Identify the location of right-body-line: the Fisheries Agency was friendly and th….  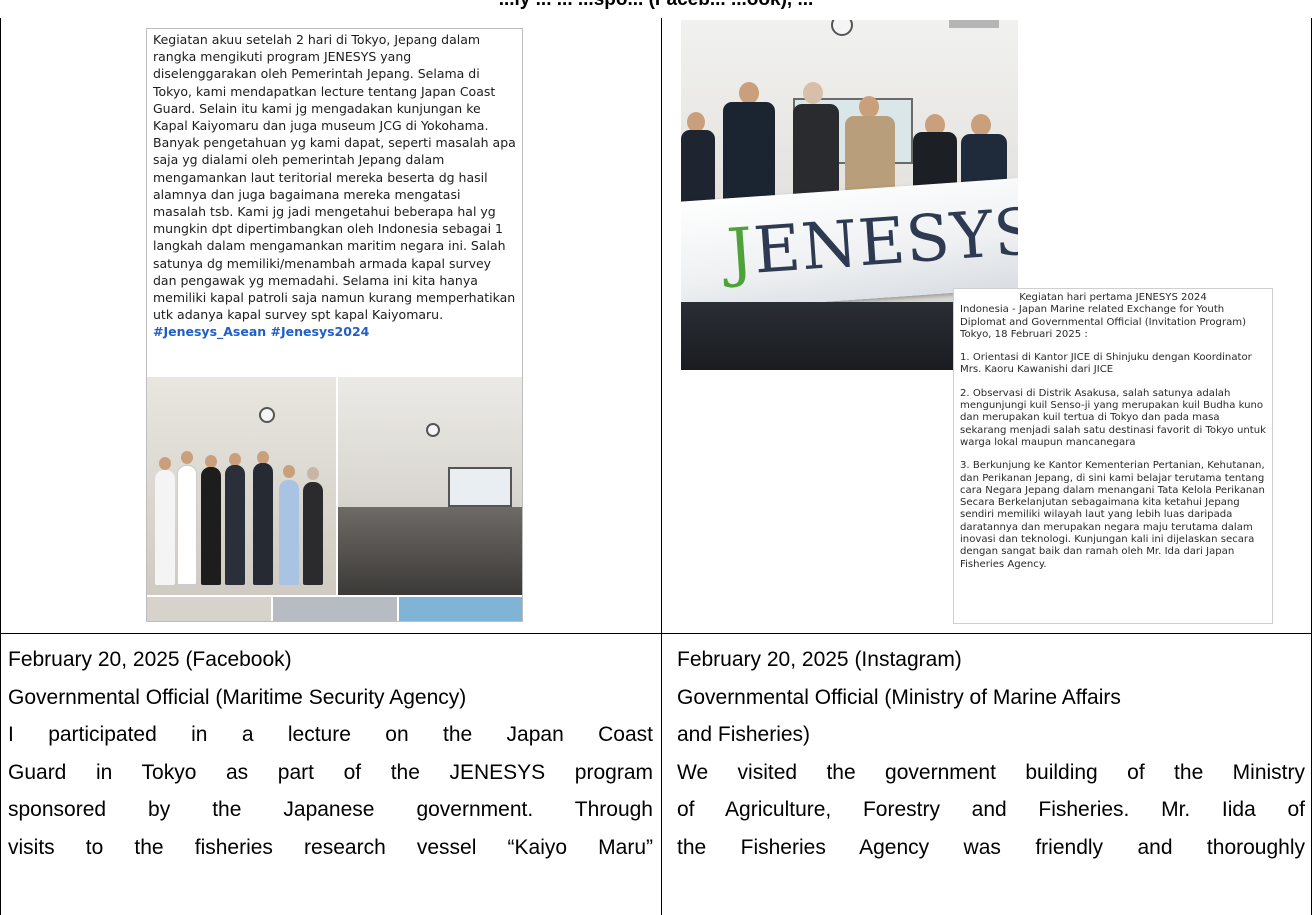
(991, 847).